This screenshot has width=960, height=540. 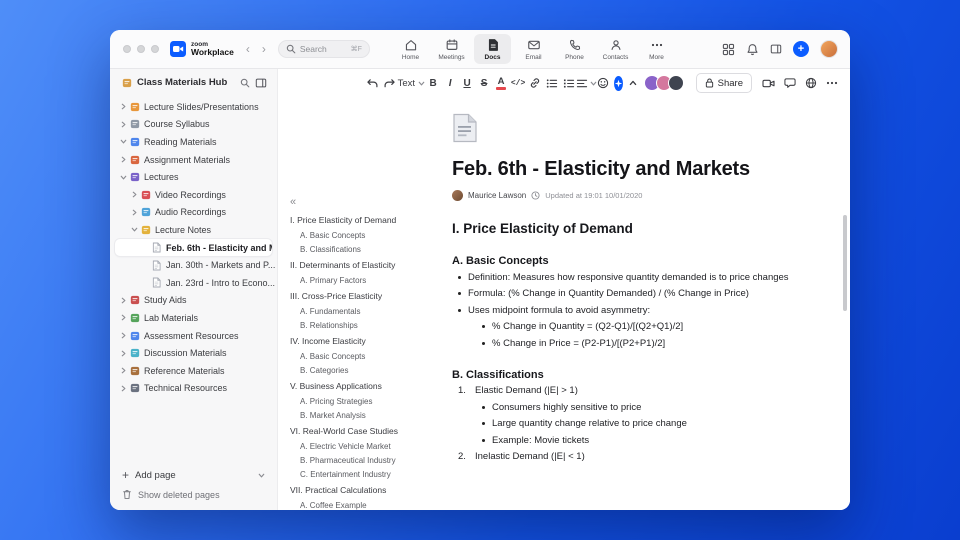 What do you see at coordinates (845, 263) in the screenshot?
I see `document-scrollbar` at bounding box center [845, 263].